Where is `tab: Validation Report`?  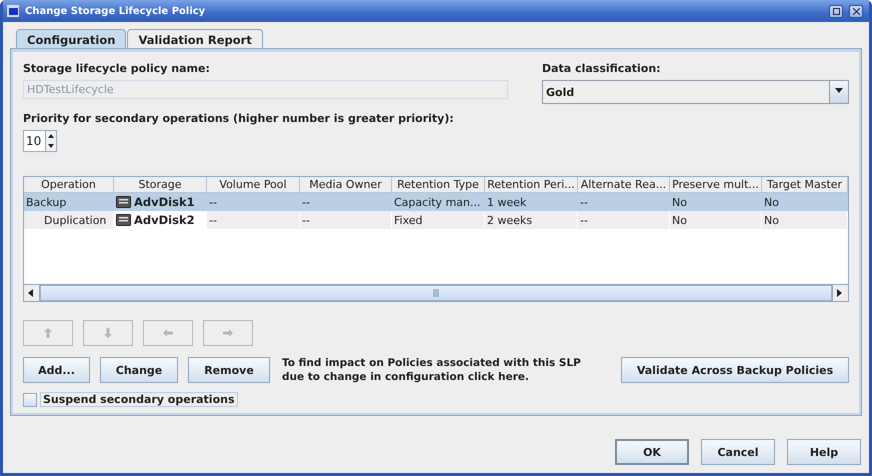 tab: Validation Report is located at coordinates (195, 39).